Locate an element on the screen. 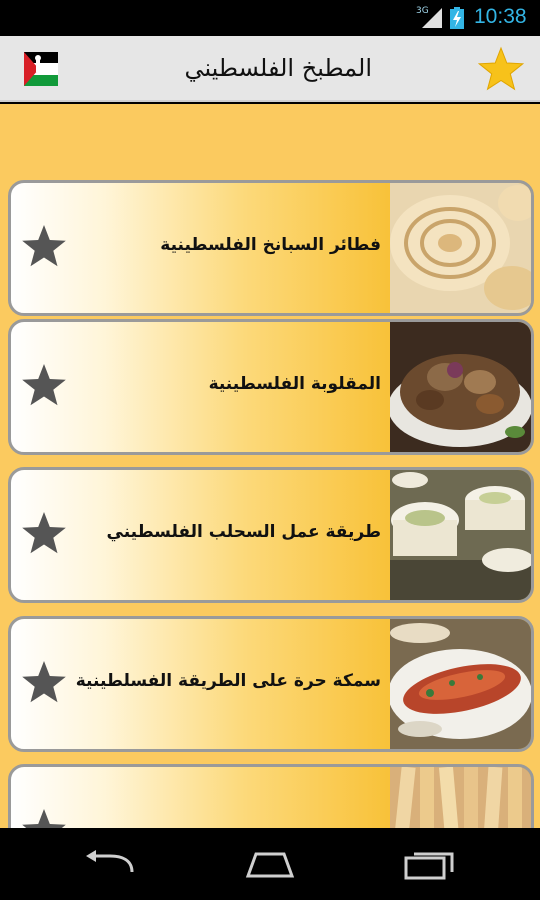 Image resolution: width=540 pixels, height=900 pixels. signal-icon is located at coordinates (432, 18).